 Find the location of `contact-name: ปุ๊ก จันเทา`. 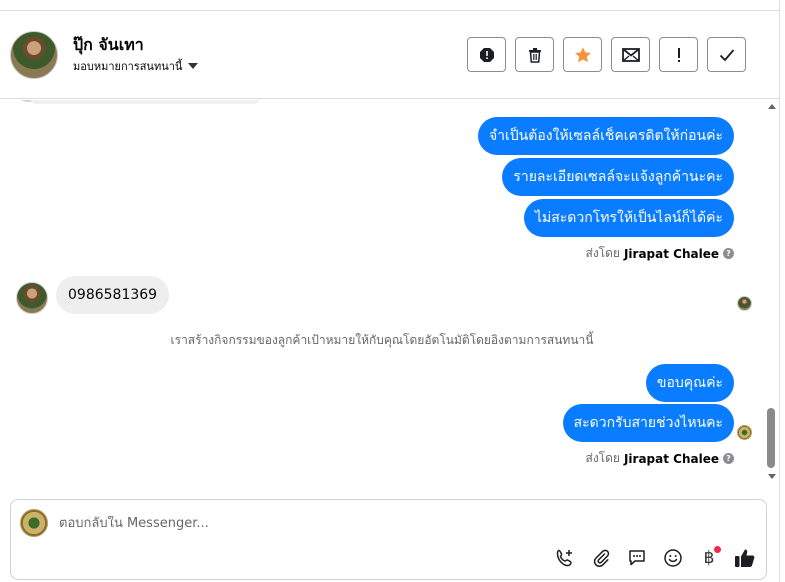

contact-name: ปุ๊ก จันเทา is located at coordinates (108, 45).